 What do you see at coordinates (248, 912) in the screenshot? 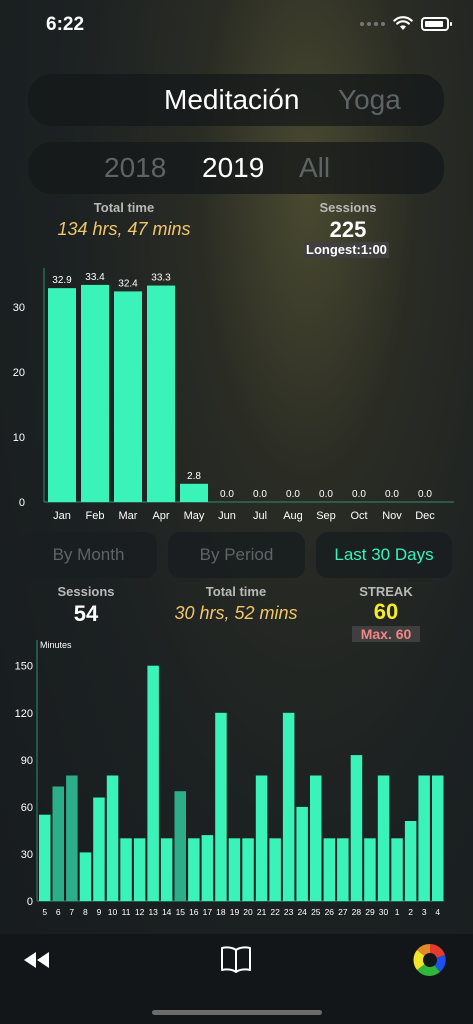
I see `x-tick-label: 20` at bounding box center [248, 912].